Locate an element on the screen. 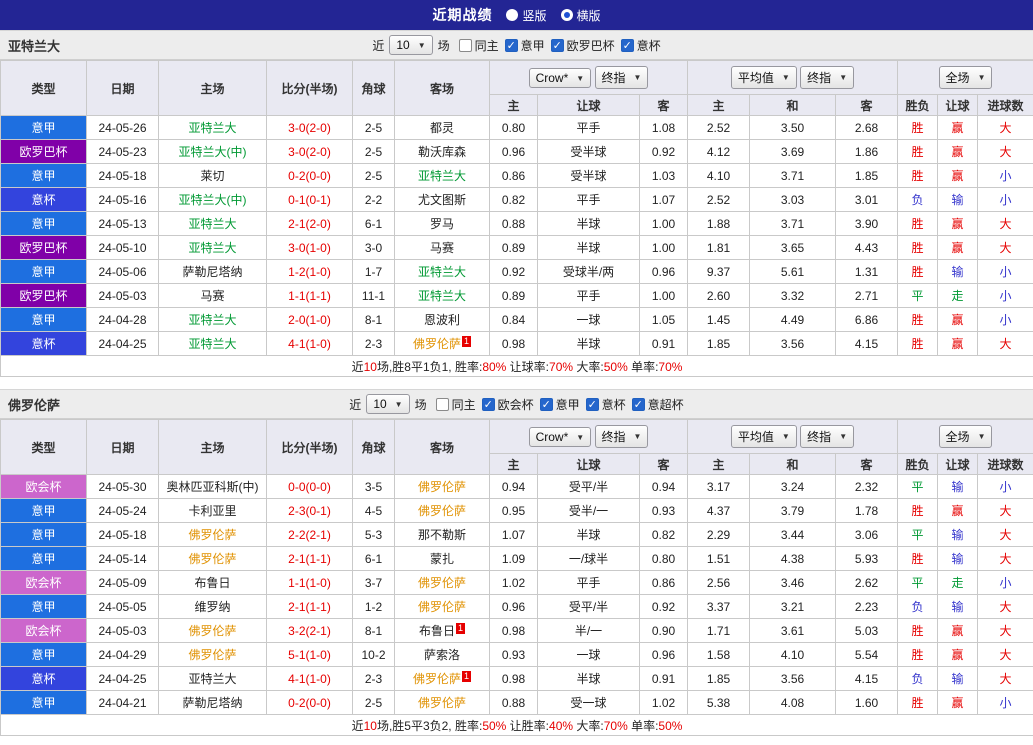  home-team-cell: 奥林匹亚科斯(中) is located at coordinates (212, 486).